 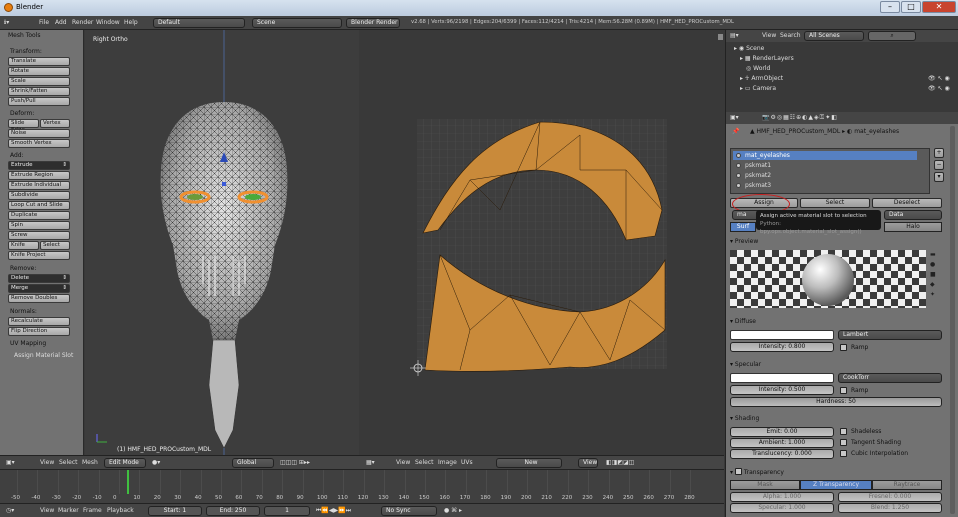 What do you see at coordinates (782, 432) in the screenshot?
I see `emit-field: Emit: 0.00` at bounding box center [782, 432].